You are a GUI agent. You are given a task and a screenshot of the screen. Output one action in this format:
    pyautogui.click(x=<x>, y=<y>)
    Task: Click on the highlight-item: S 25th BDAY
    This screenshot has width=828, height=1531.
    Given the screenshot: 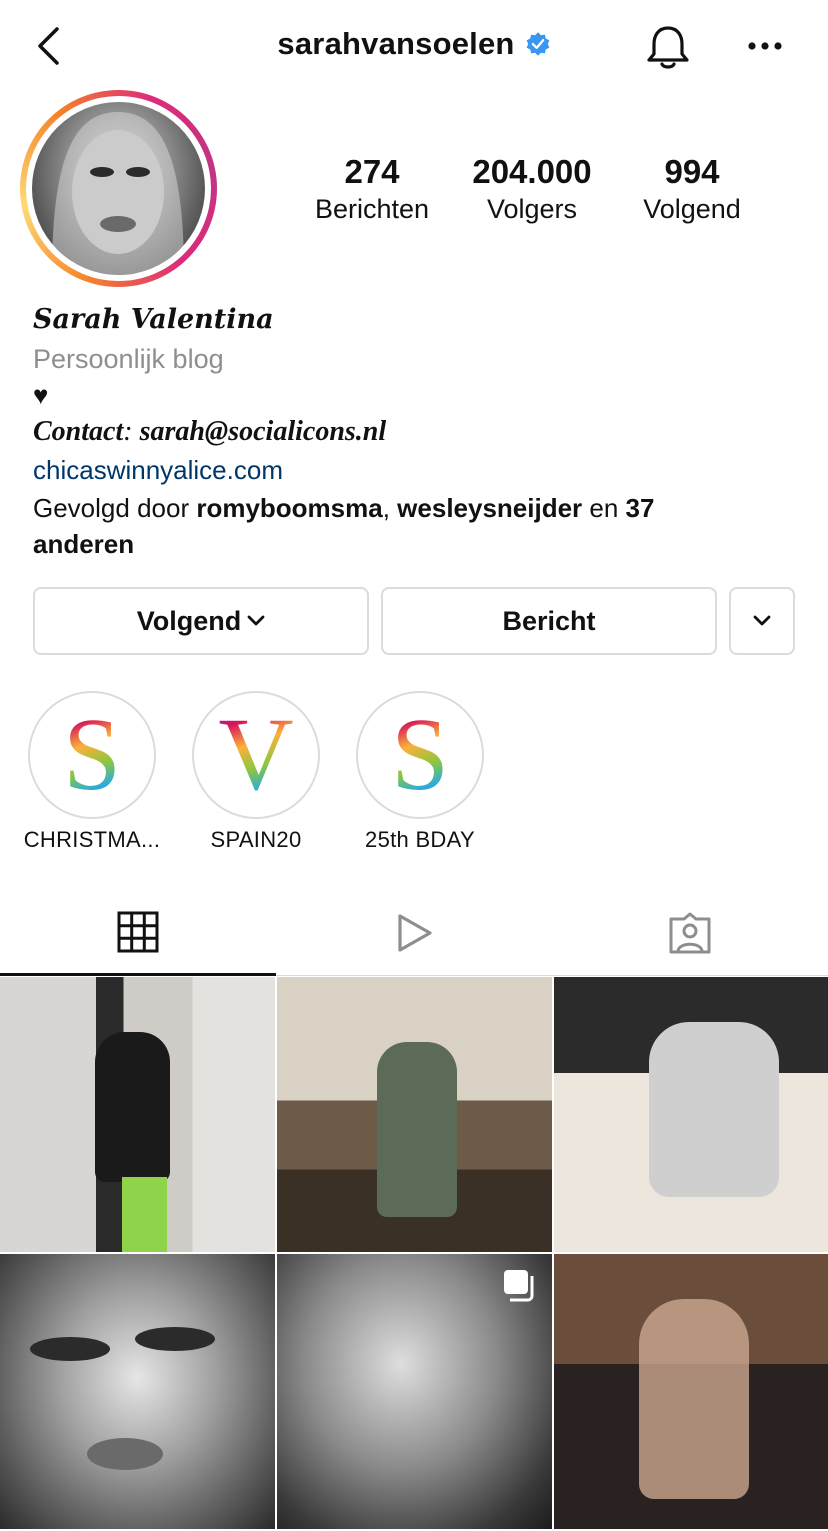 What is the action you would take?
    pyautogui.click(x=420, y=772)
    